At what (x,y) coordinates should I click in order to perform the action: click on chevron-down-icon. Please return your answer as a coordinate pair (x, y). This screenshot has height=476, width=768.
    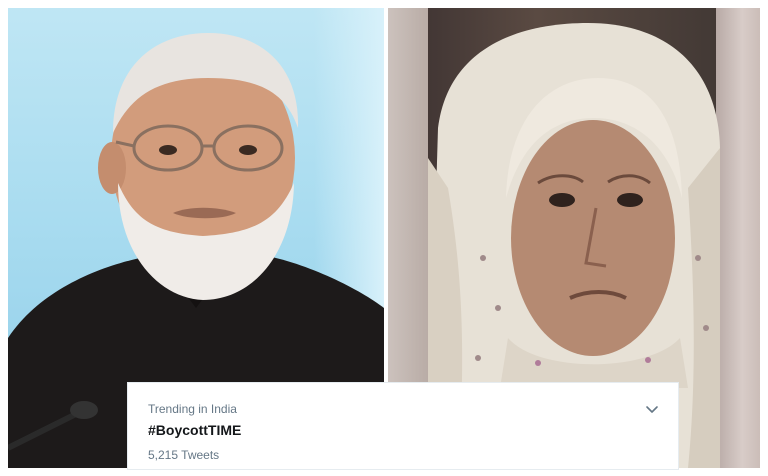
    Looking at the image, I should click on (652, 409).